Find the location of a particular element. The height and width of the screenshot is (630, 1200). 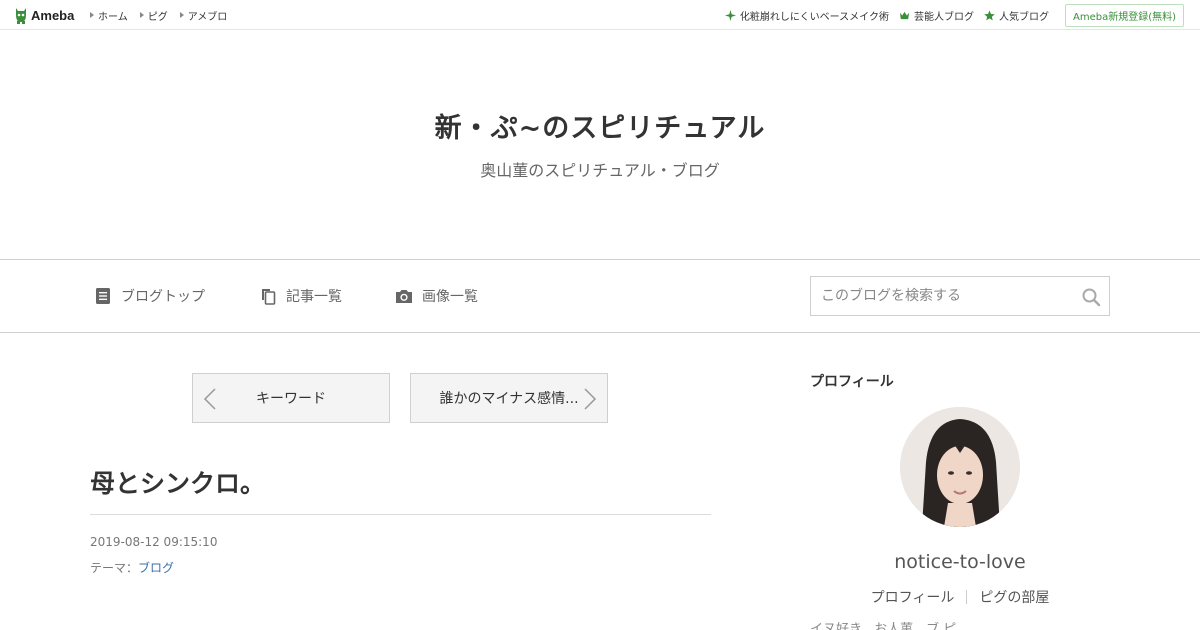

profile-description: イヌ好き、お人菫、ブ ピ is located at coordinates (883, 626).